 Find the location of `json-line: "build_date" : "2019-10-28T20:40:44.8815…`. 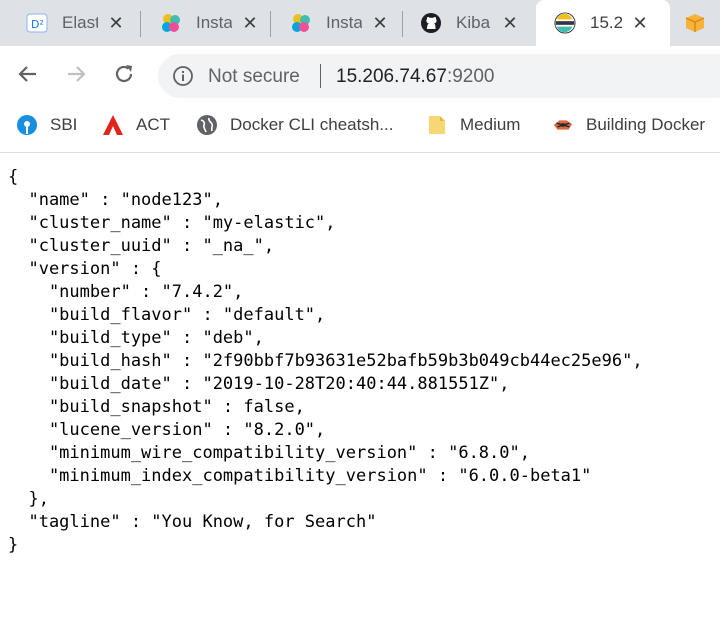

json-line: "build_date" : "2019-10-28T20:40:44.8815… is located at coordinates (259, 384).